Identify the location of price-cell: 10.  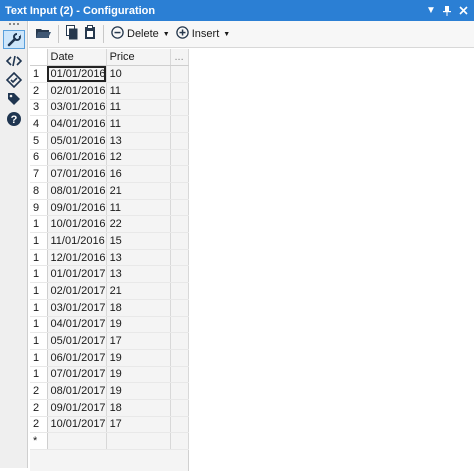
(138, 74).